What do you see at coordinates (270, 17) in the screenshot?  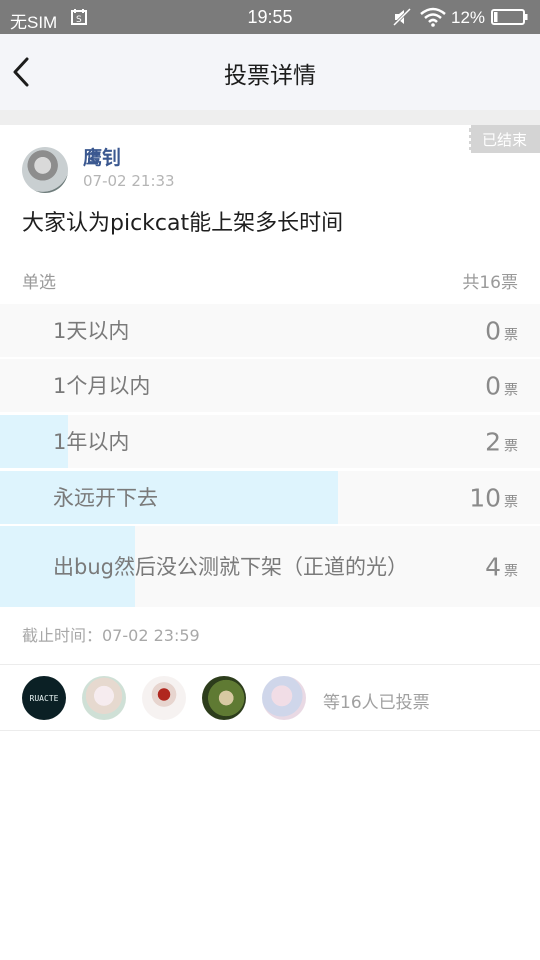 I see `status-bar: 无SIM S 19:55 12%` at bounding box center [270, 17].